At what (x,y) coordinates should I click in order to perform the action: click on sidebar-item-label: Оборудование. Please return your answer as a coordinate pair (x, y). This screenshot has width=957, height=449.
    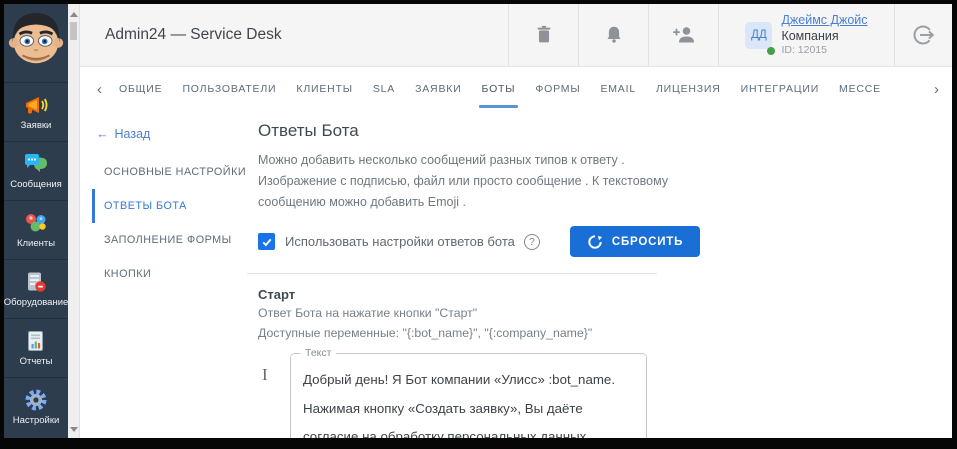
    Looking at the image, I should click on (36, 302).